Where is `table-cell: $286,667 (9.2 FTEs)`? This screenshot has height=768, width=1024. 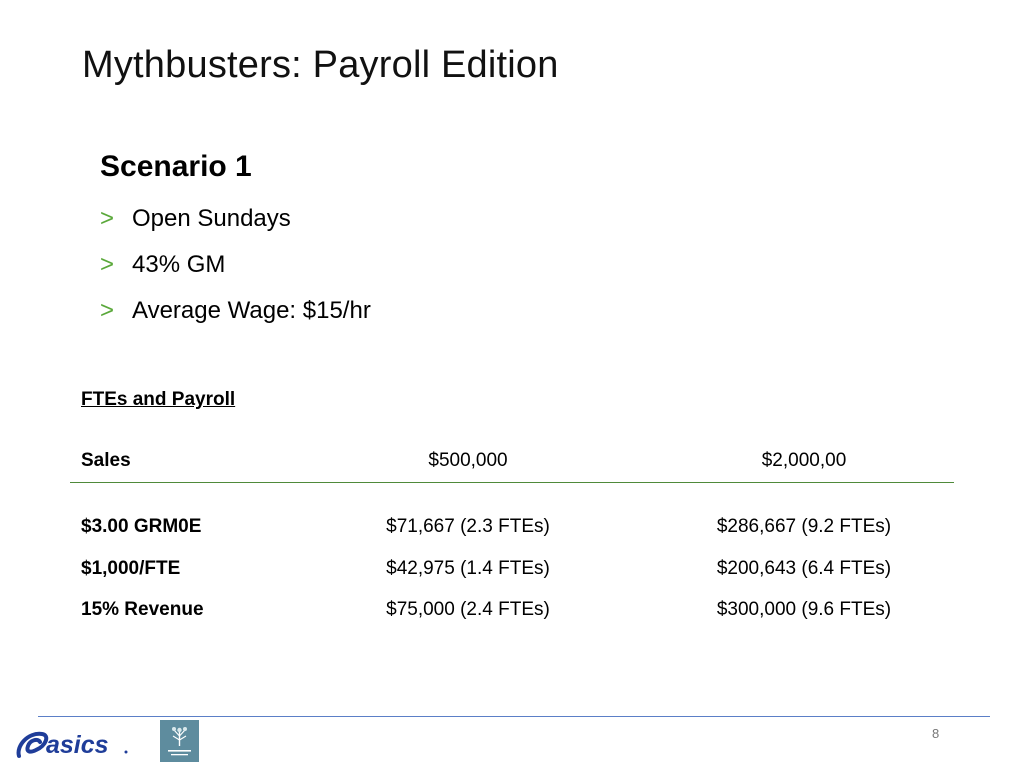 table-cell: $286,667 (9.2 FTEs) is located at coordinates (804, 526).